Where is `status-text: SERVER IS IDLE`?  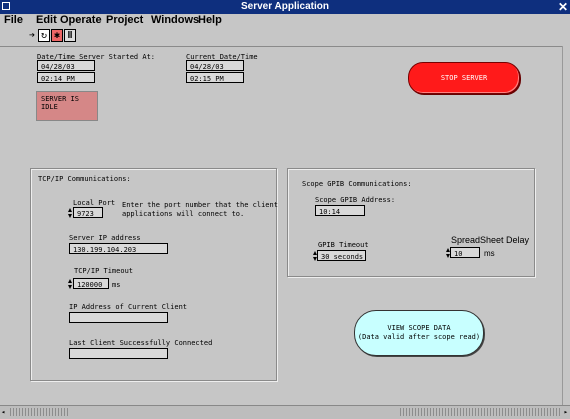
status-text: SERVER IS IDLE is located at coordinates (60, 103).